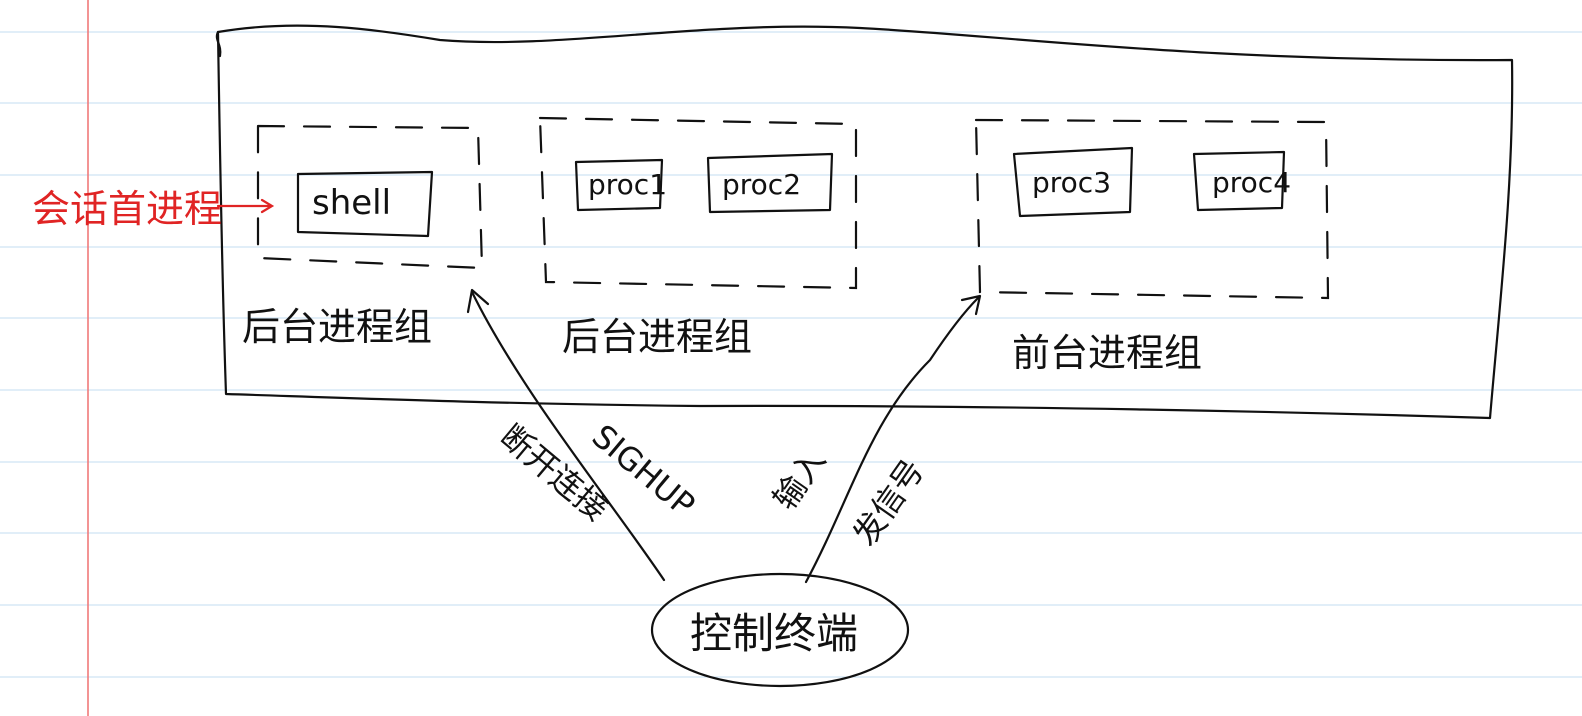 Image resolution: width=1582 pixels, height=716 pixels. Describe the element at coordinates (761, 184) in the screenshot. I see `proc2-label: proc2` at that location.